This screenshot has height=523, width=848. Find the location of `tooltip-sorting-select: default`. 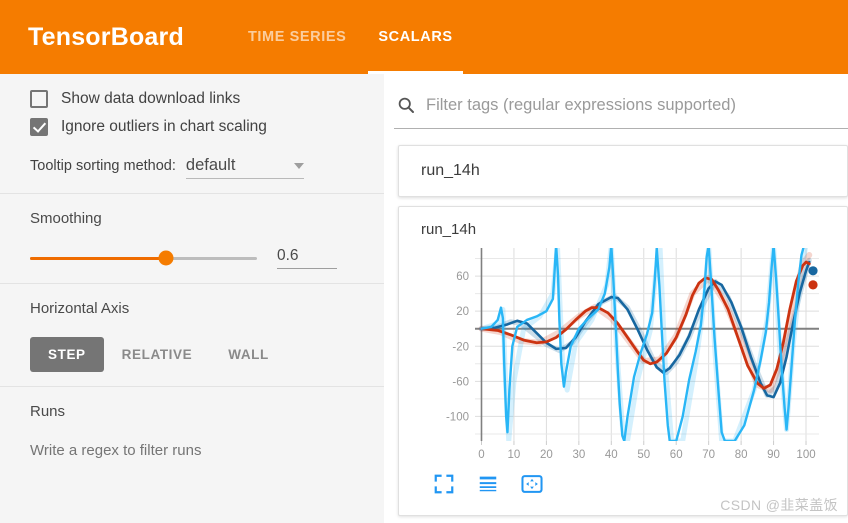

tooltip-sorting-select: default is located at coordinates (244, 167).